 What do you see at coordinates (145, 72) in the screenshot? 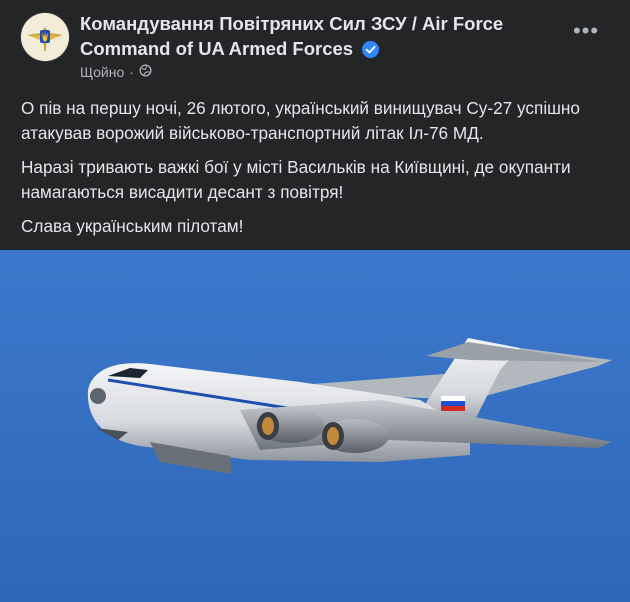
I see `globe-icon` at bounding box center [145, 72].